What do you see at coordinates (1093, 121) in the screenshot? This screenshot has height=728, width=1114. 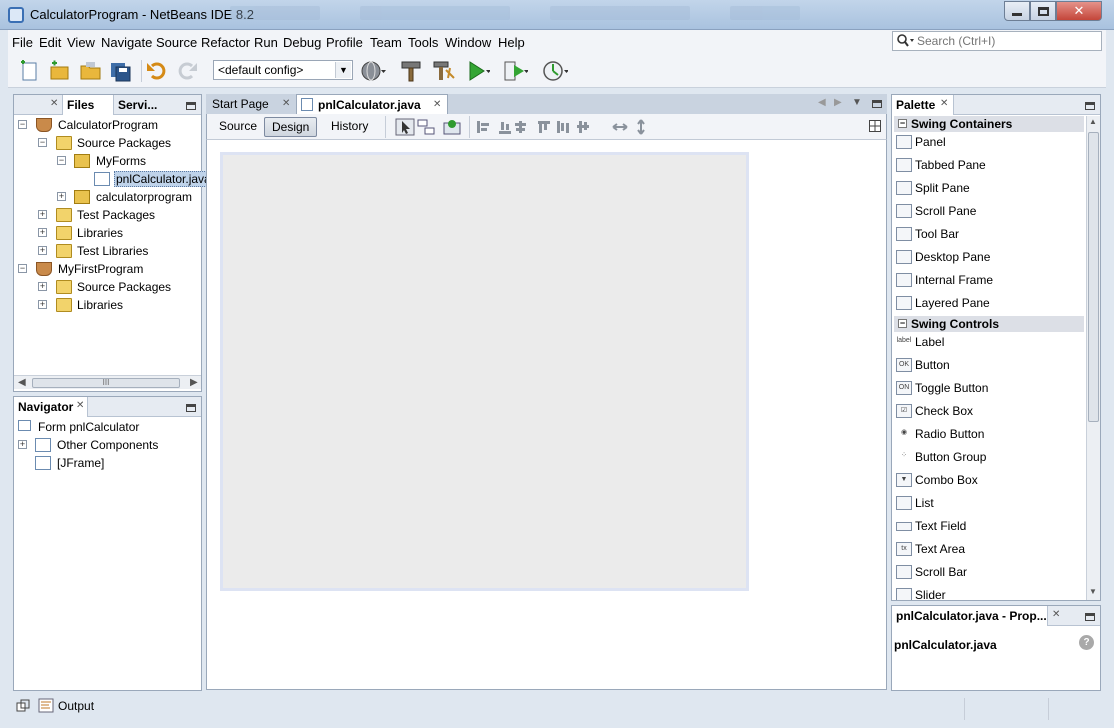 I see `scroll-up-icon: ▲` at bounding box center [1093, 121].